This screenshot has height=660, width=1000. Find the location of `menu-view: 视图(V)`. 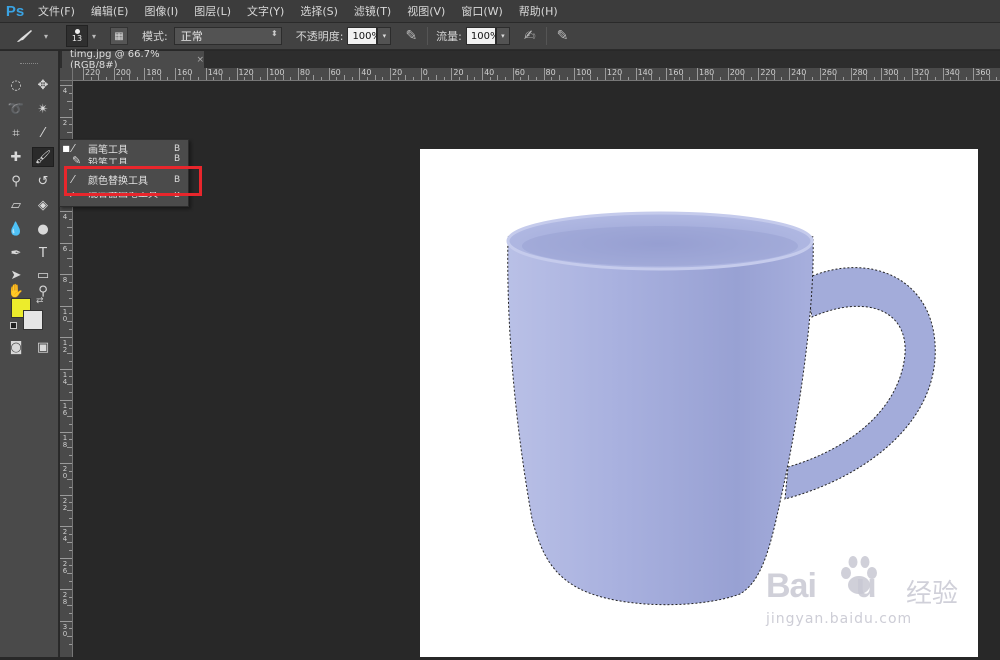

menu-view: 视图(V) is located at coordinates (426, 11).